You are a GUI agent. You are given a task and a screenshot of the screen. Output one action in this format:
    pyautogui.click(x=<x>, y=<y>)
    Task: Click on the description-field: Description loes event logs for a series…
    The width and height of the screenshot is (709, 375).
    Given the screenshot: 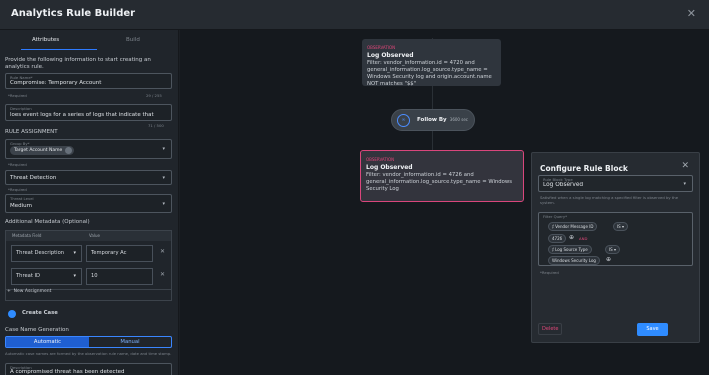 What is the action you would take?
    pyautogui.click(x=88, y=112)
    